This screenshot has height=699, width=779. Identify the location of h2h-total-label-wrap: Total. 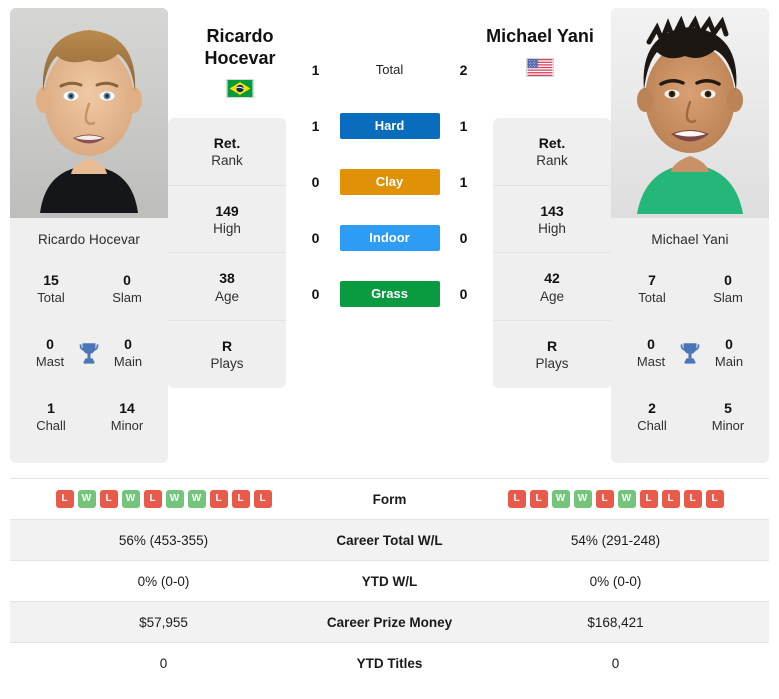
(390, 70).